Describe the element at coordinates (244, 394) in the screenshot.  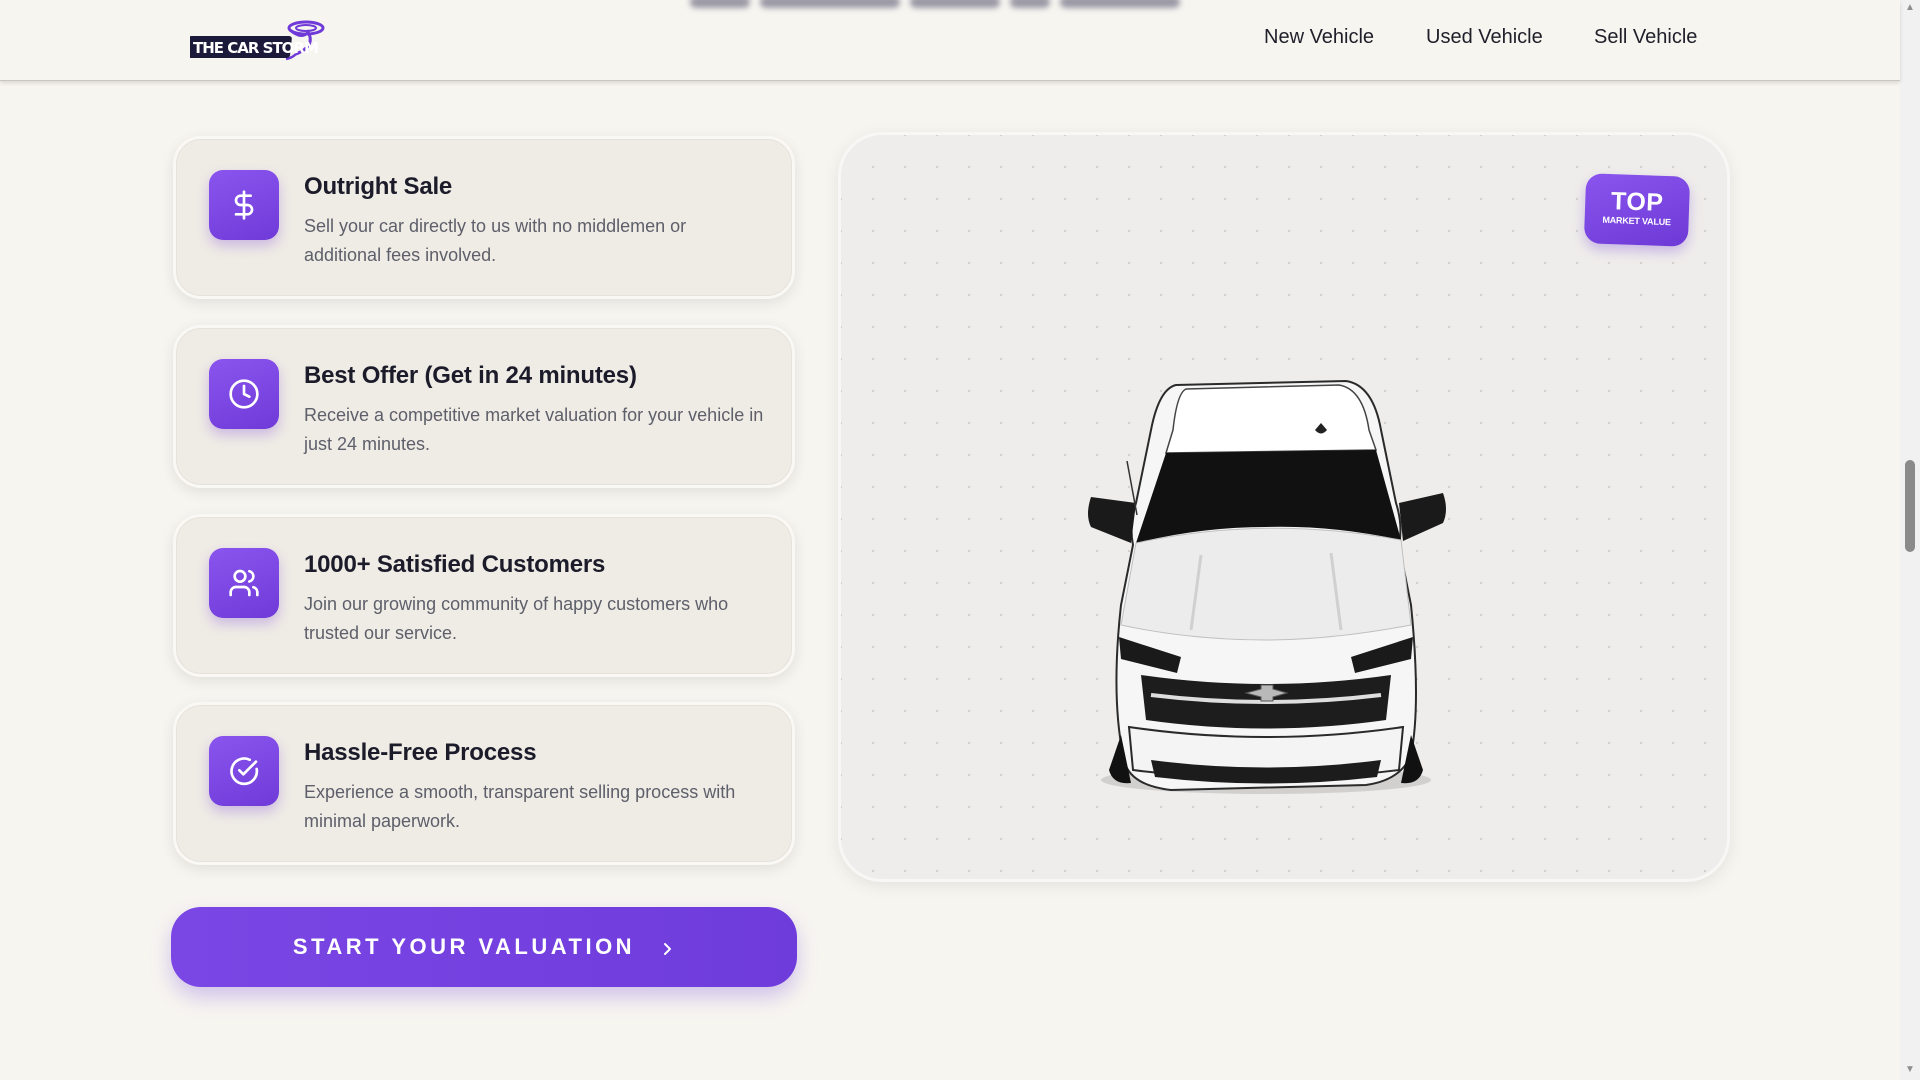
I see `clock-icon` at that location.